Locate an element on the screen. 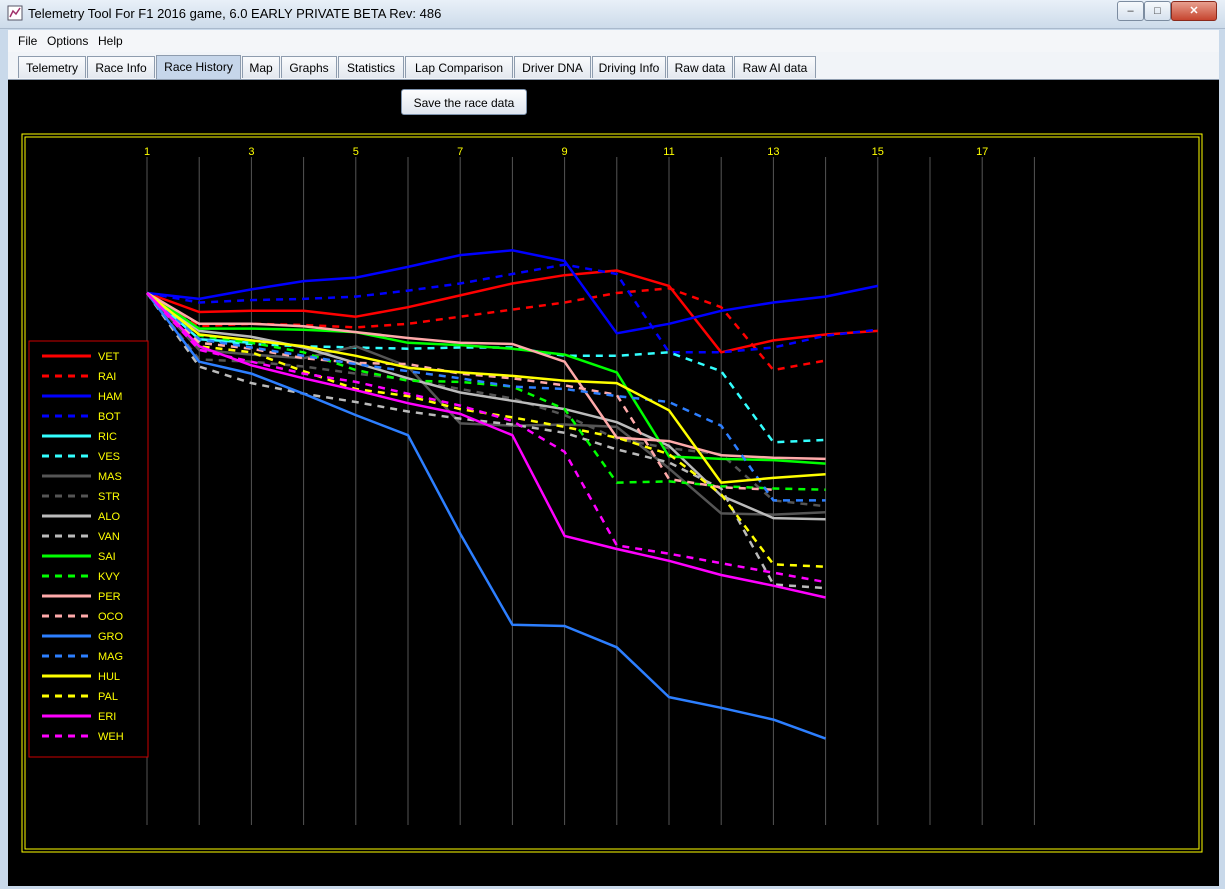  legend-label-mag: MAG is located at coordinates (110, 657).